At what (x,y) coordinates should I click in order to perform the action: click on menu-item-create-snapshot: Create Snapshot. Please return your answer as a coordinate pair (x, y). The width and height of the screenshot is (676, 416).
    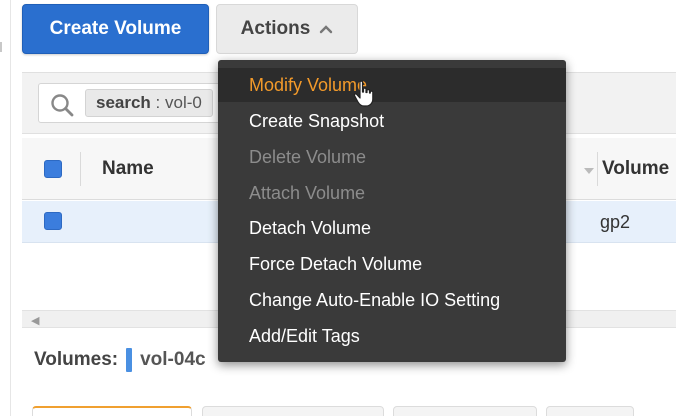
    Looking at the image, I should click on (392, 121).